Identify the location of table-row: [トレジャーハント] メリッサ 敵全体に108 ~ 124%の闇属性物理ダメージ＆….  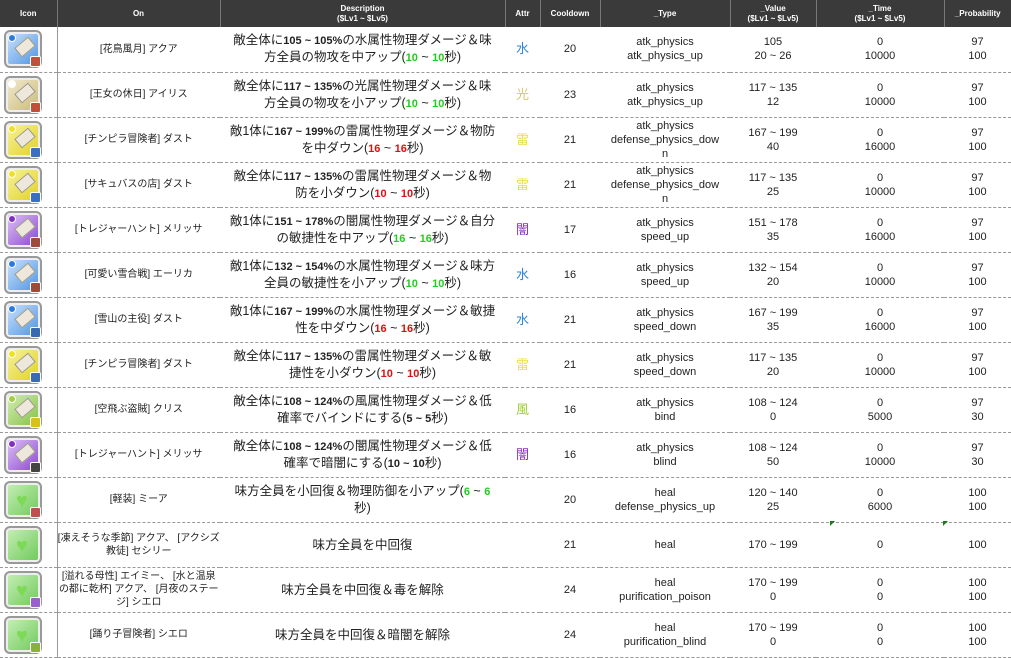
(505, 455).